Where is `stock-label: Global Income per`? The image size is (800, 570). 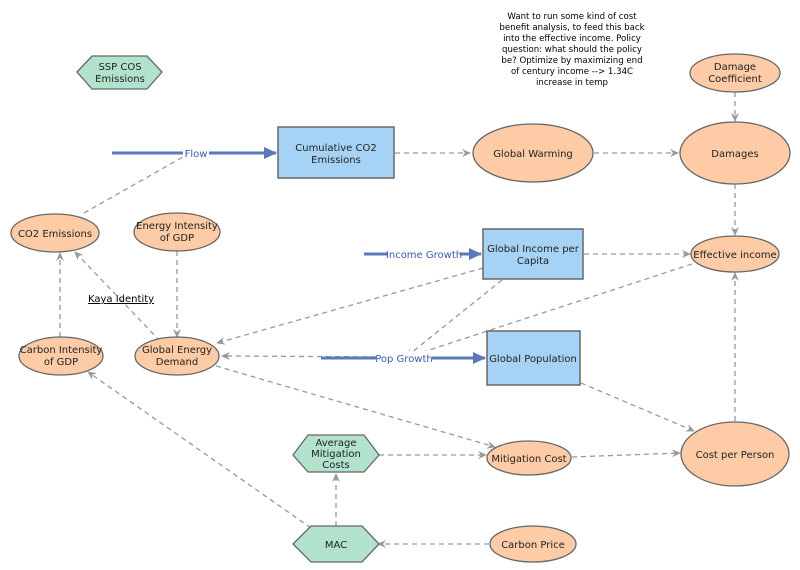
stock-label: Global Income per is located at coordinates (533, 249).